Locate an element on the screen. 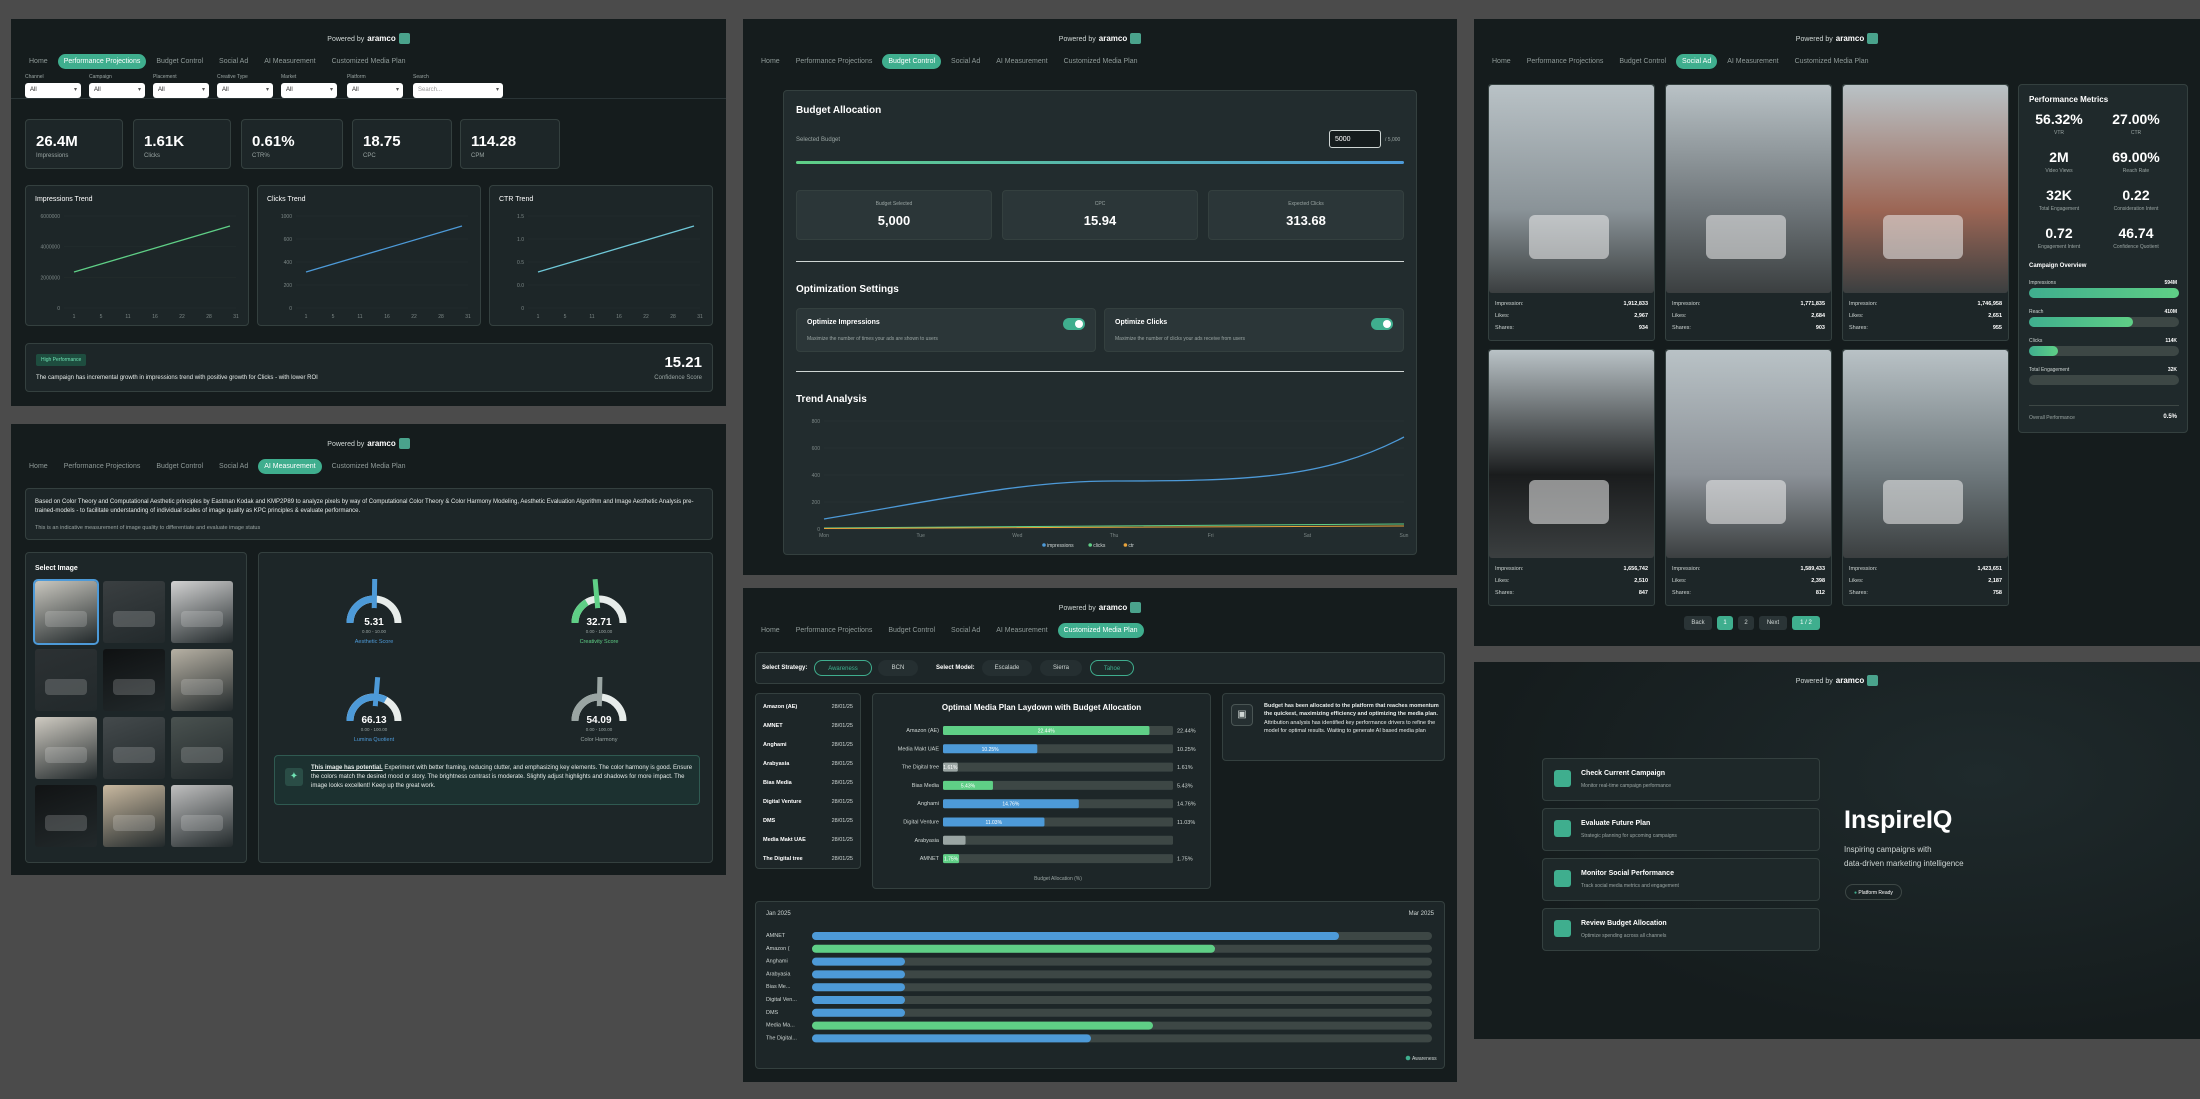  gauge-range: 0.00 - 100.00 is located at coordinates (599, 631).